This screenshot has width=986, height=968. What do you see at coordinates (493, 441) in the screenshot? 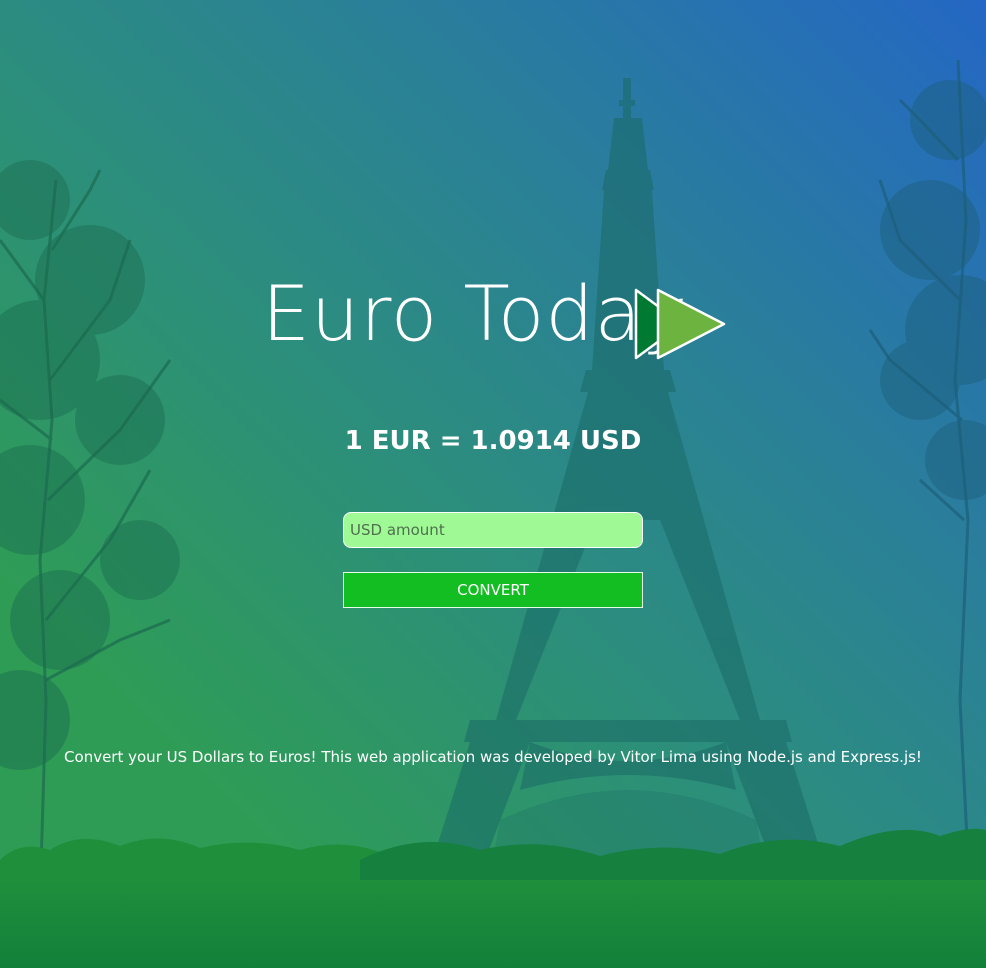
I see `exchange-rate: 1 EUR = 1.0914 USD` at bounding box center [493, 441].